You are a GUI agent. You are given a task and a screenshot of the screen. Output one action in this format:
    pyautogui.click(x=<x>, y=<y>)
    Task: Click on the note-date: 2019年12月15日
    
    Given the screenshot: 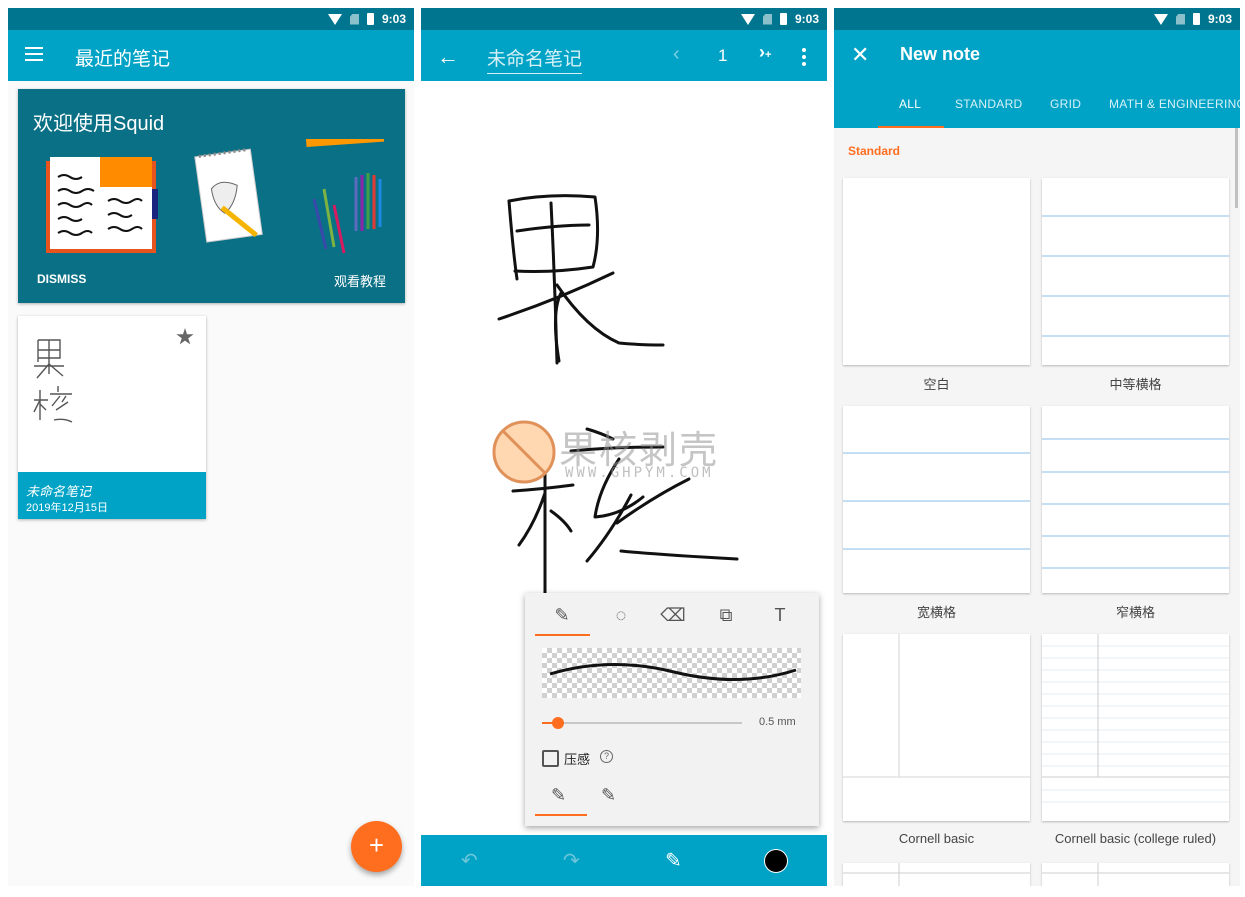 What is the action you would take?
    pyautogui.click(x=67, y=508)
    